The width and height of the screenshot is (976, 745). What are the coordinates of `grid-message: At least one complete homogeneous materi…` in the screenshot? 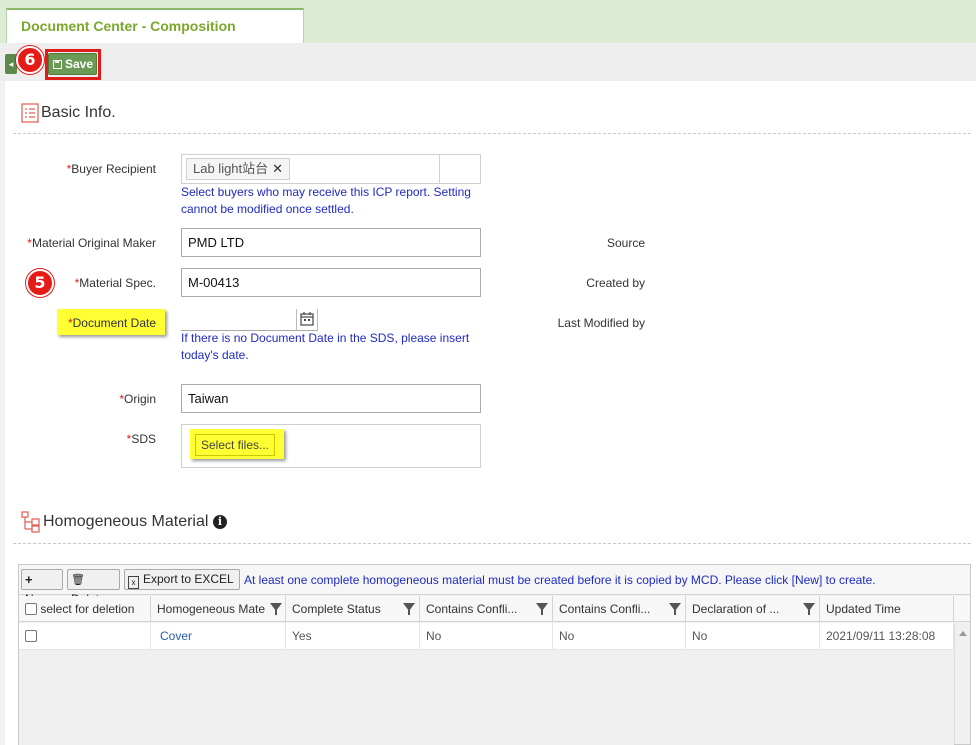 It's located at (560, 580).